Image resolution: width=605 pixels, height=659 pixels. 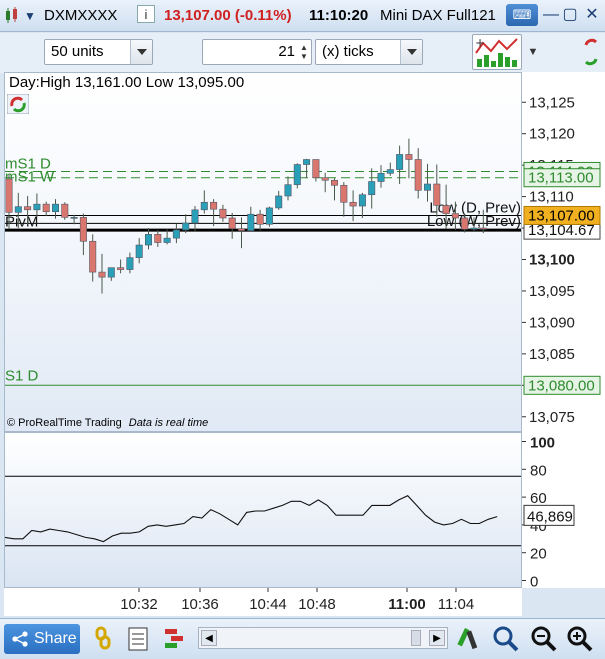 I want to click on time-tick-label: 10:48, so click(x=317, y=604).